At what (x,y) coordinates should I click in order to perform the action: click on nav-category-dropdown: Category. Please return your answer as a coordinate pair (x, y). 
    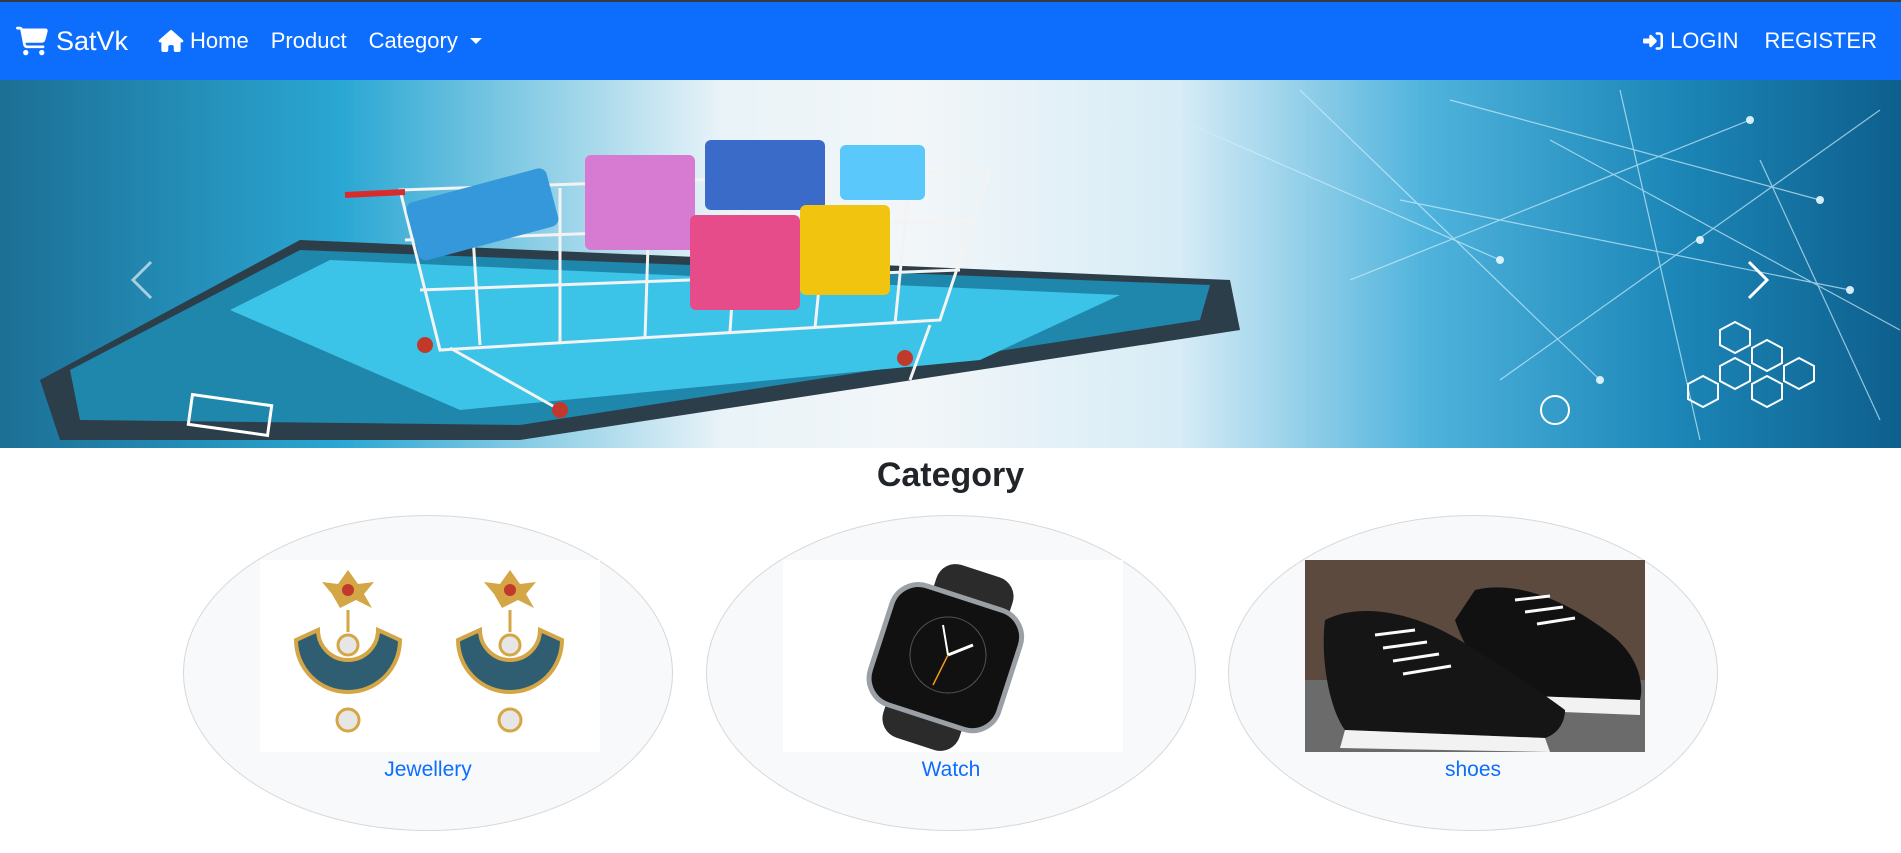
    Looking at the image, I should click on (425, 41).